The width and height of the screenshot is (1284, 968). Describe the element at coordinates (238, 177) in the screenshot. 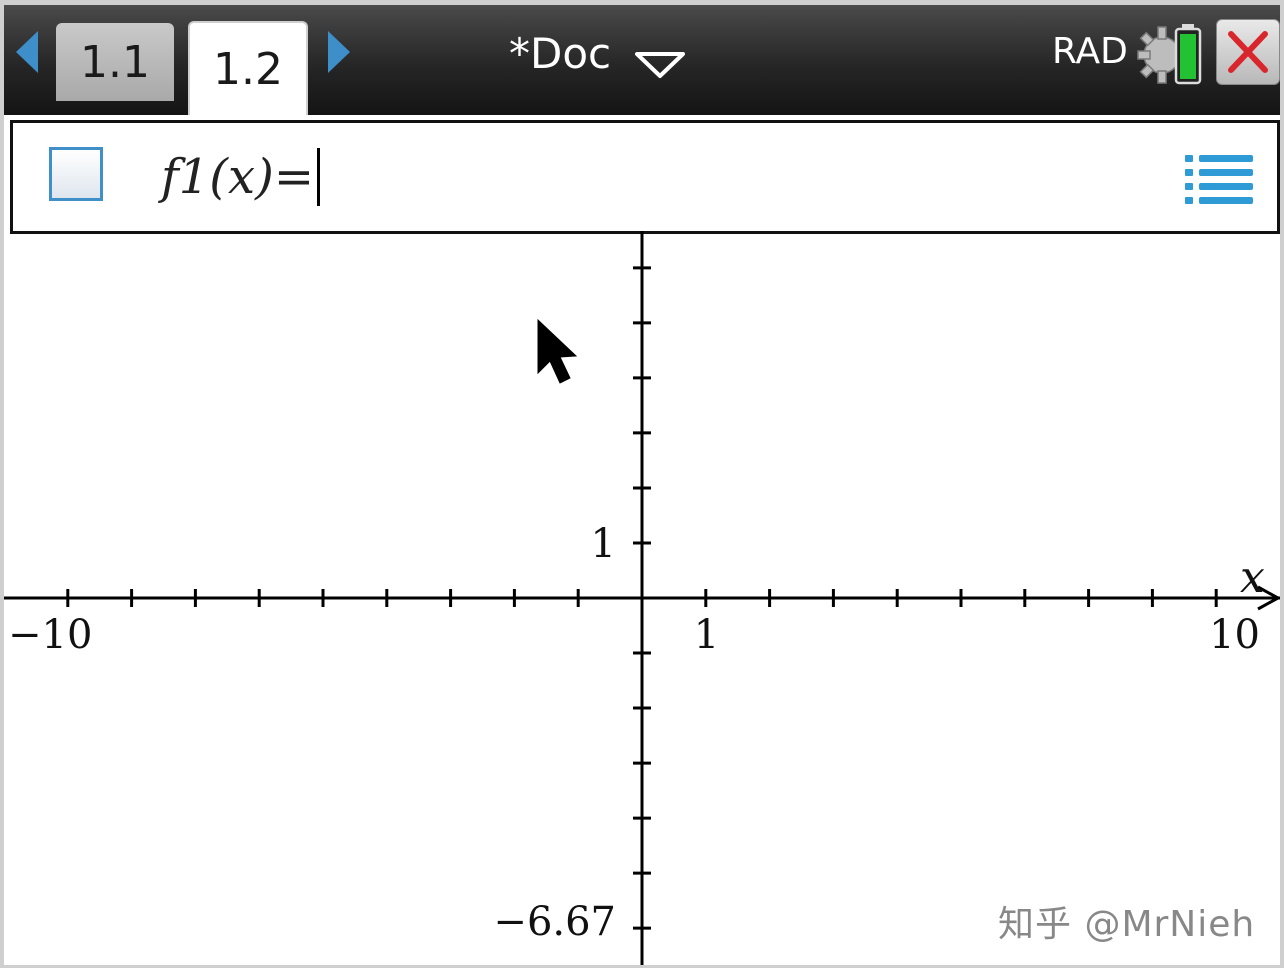

I see `function-expression: f1(x)=` at that location.